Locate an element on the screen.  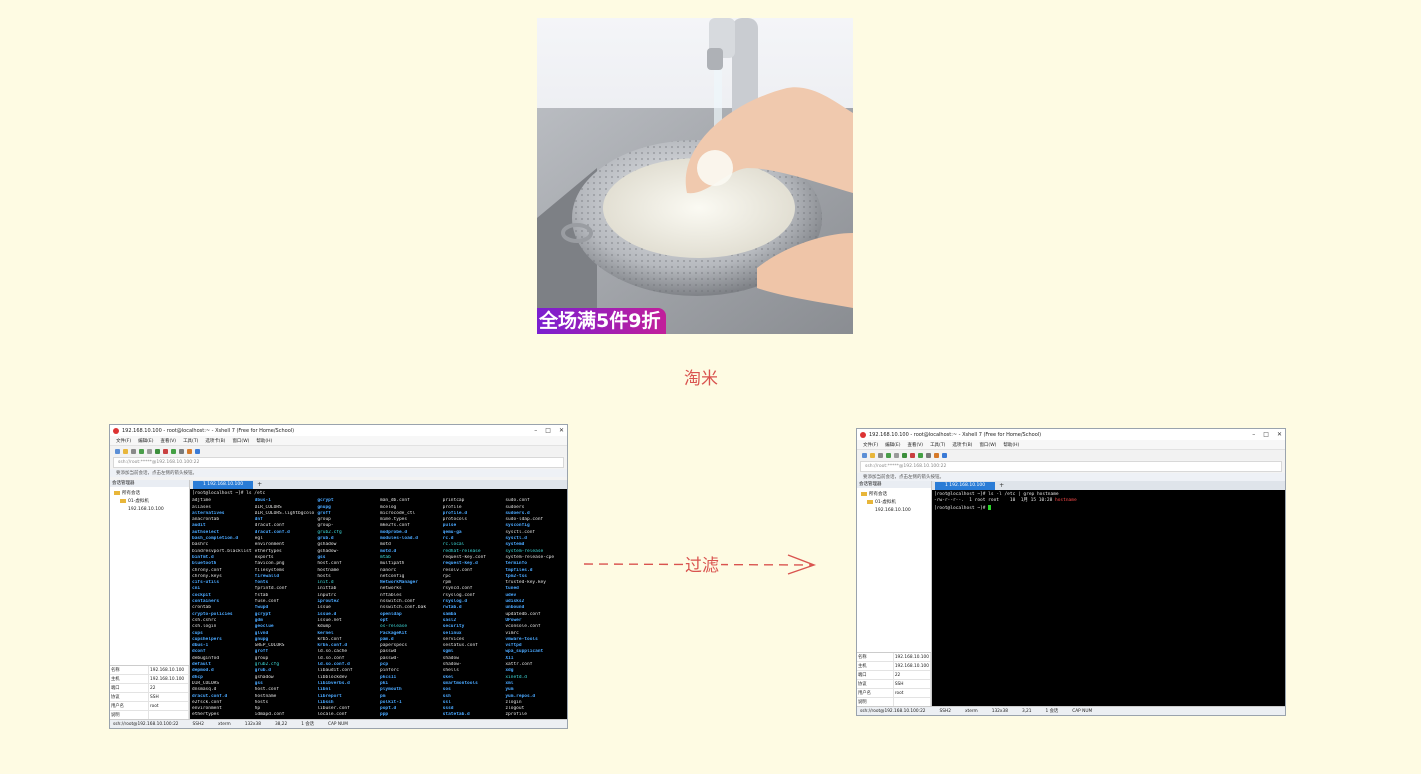
etc-entry: ethertypes is located at coordinates (206, 715).